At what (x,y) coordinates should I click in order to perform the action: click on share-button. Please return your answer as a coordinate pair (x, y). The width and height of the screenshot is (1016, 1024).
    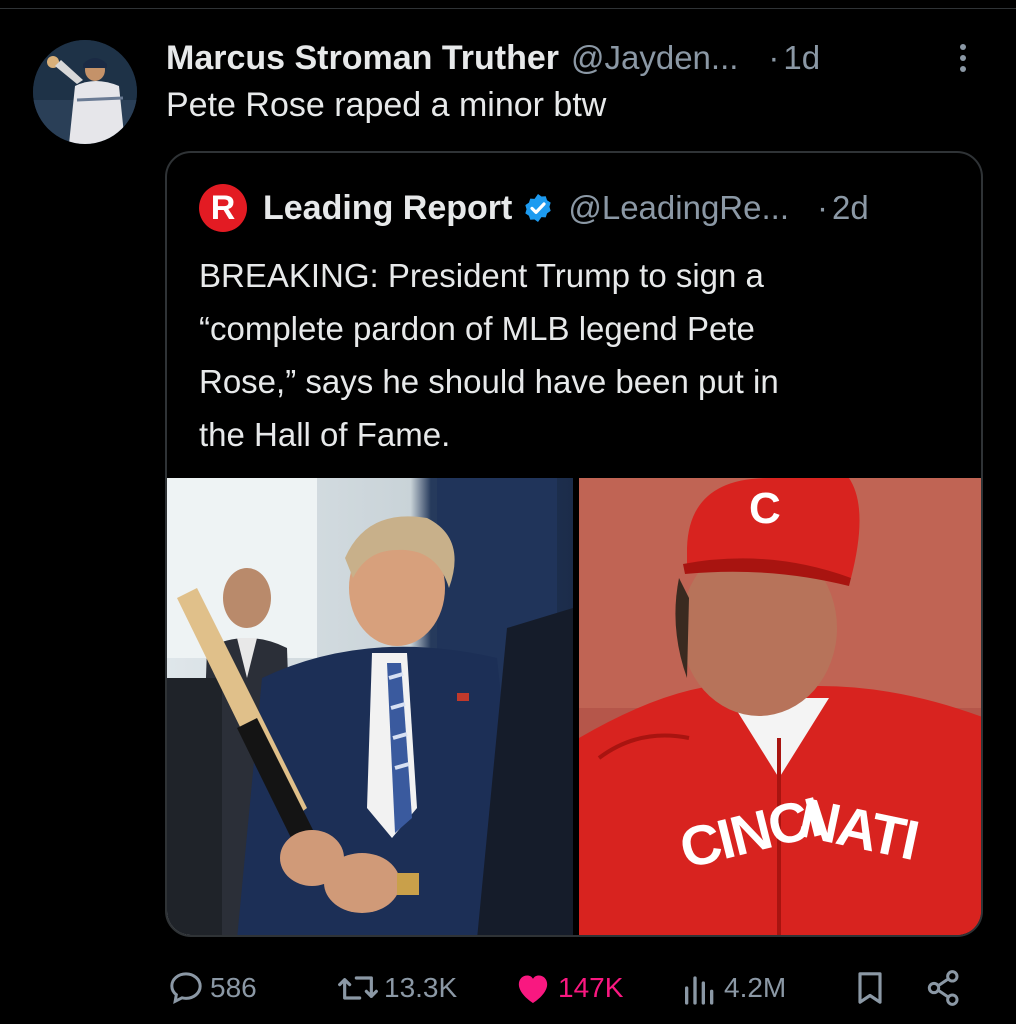
    Looking at the image, I should click on (944, 988).